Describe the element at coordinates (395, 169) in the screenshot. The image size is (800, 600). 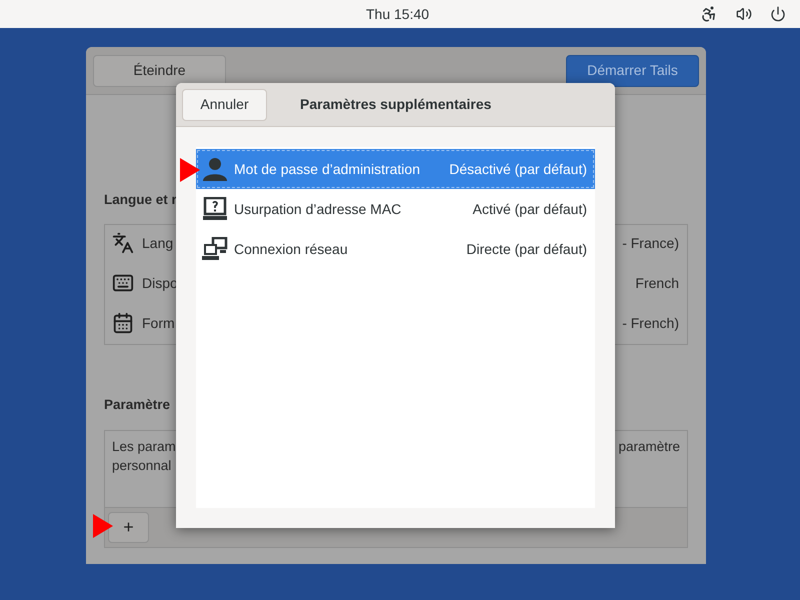
I see `setting-row: Mot de passe d’administration Désactivé (par défaut)` at that location.